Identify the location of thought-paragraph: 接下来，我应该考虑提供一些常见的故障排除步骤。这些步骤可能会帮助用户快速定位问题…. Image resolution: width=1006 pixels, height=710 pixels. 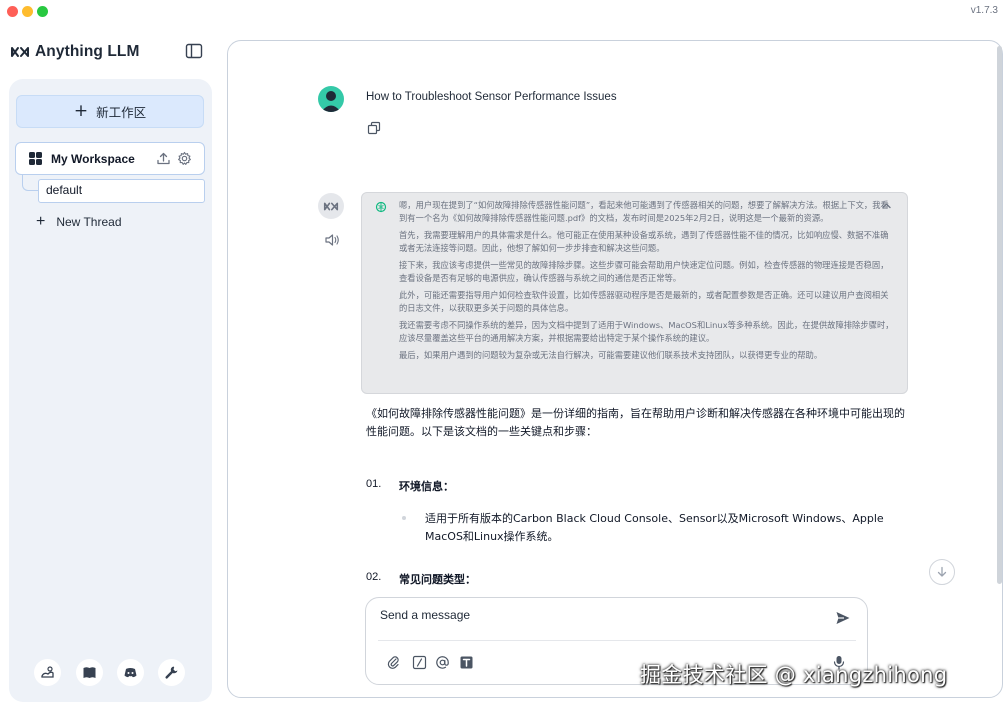
(644, 271).